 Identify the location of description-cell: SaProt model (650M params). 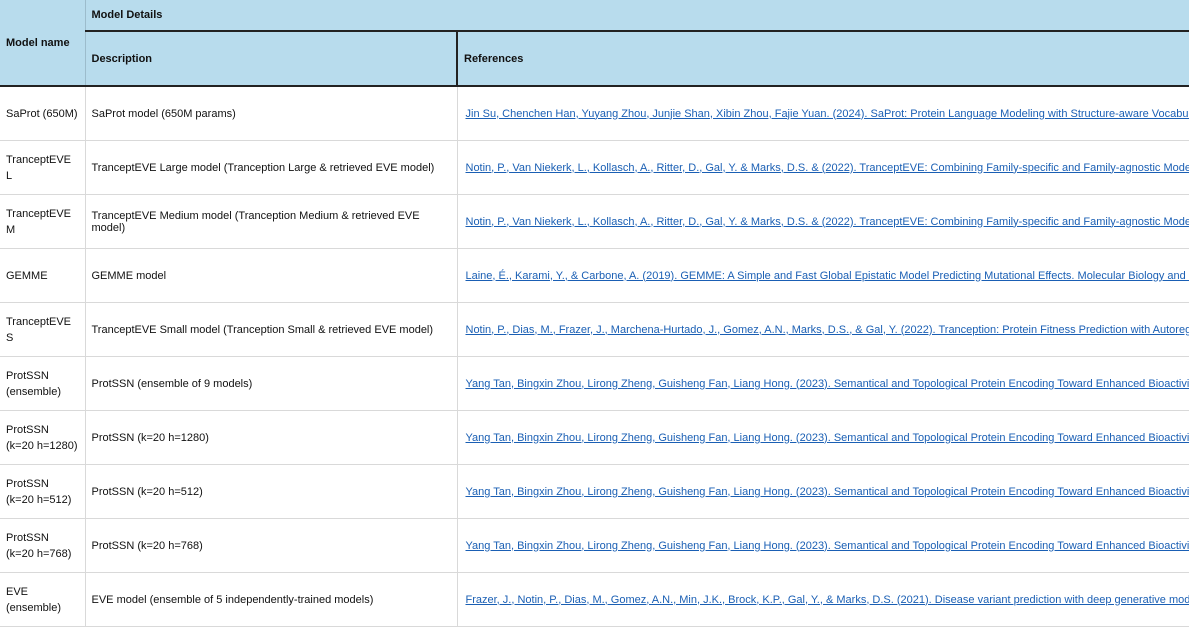
(271, 113).